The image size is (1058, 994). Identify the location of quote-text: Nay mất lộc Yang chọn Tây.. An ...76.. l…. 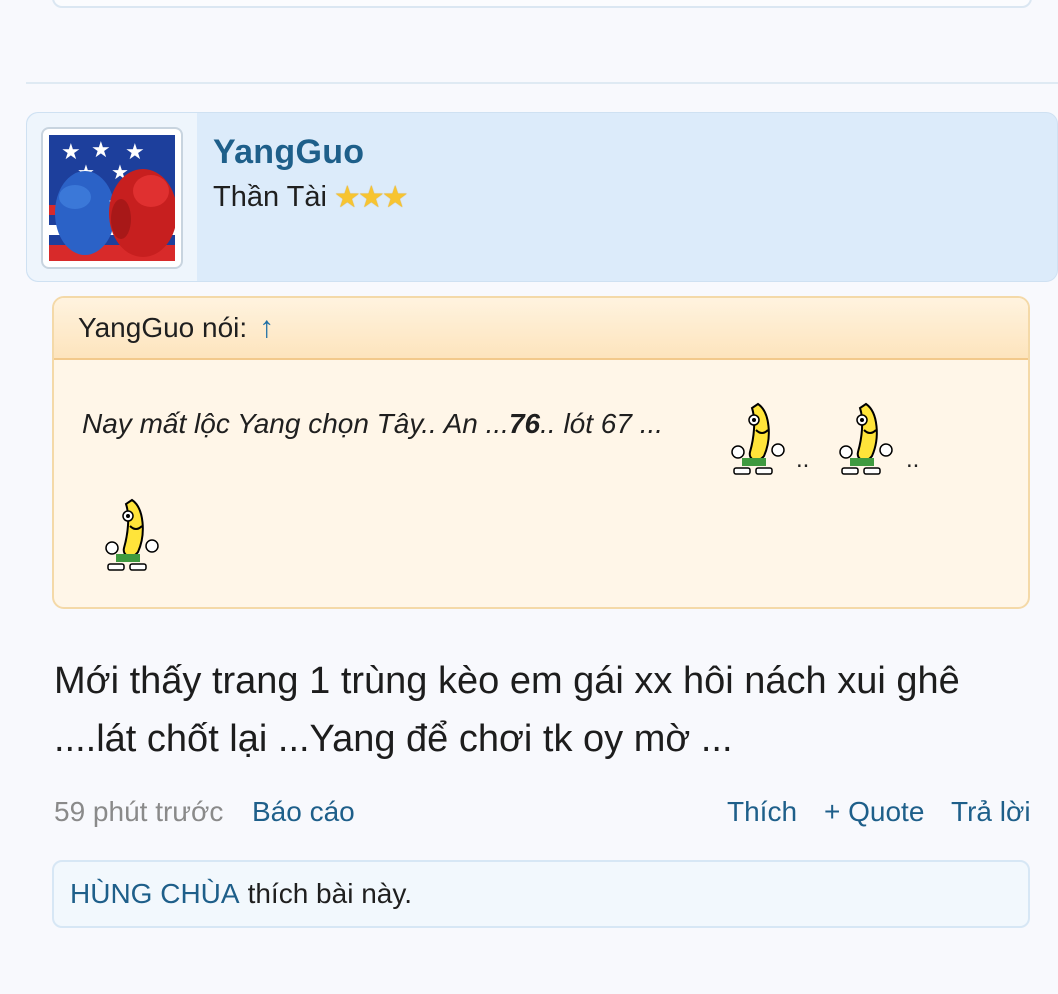
(372, 424).